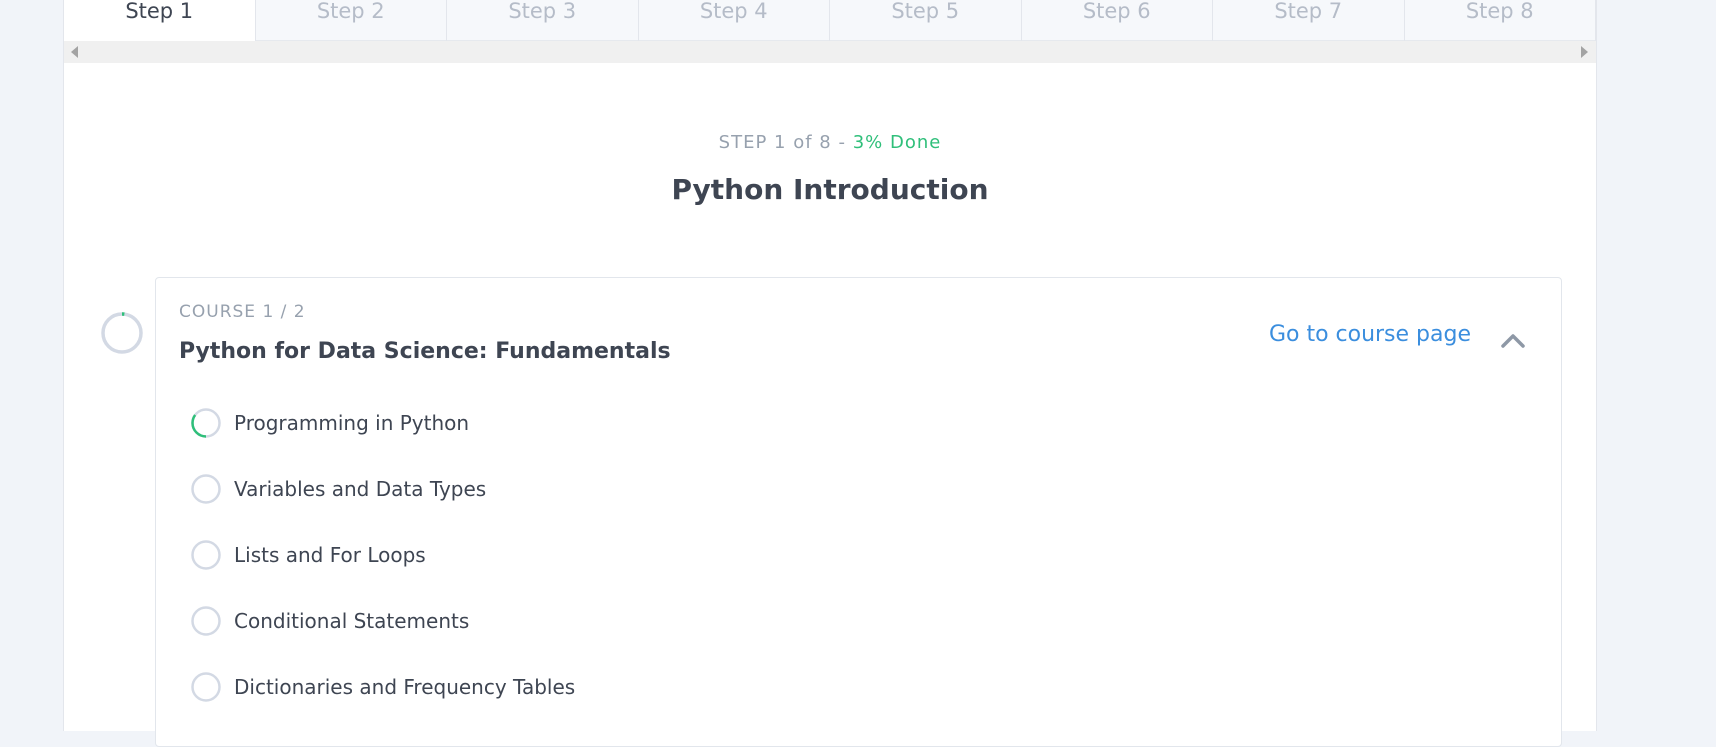  Describe the element at coordinates (1370, 334) in the screenshot. I see `go-to-course-link: Go to course page` at that location.